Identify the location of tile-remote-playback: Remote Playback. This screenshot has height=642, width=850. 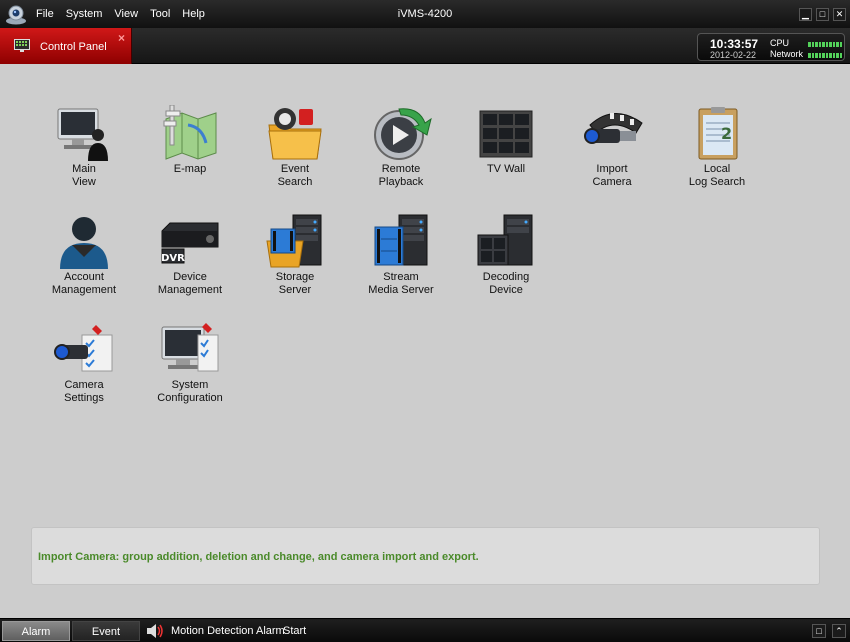
(401, 147).